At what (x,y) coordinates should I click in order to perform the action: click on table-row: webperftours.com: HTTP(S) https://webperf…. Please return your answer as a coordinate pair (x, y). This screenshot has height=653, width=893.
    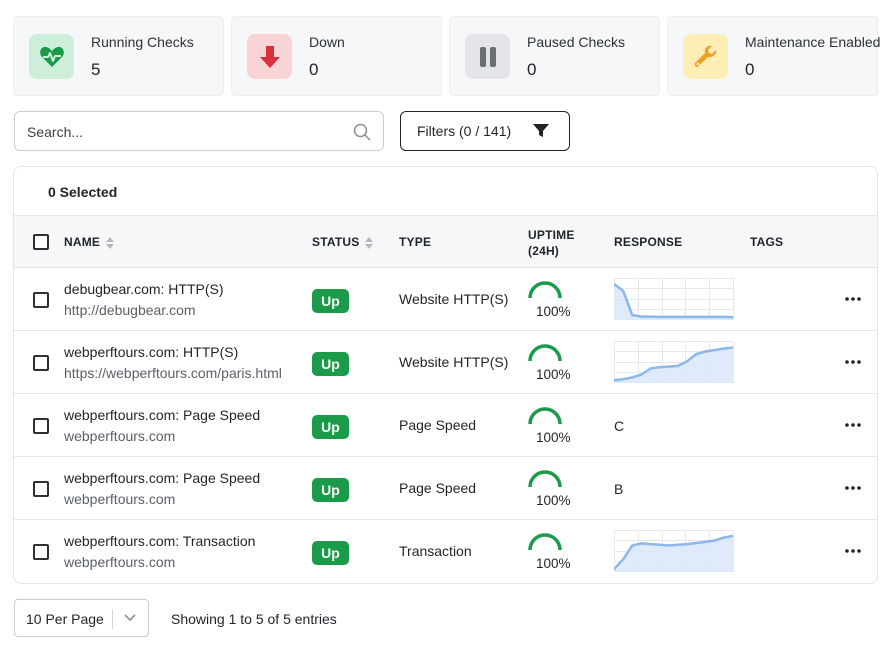
    Looking at the image, I should click on (445, 362).